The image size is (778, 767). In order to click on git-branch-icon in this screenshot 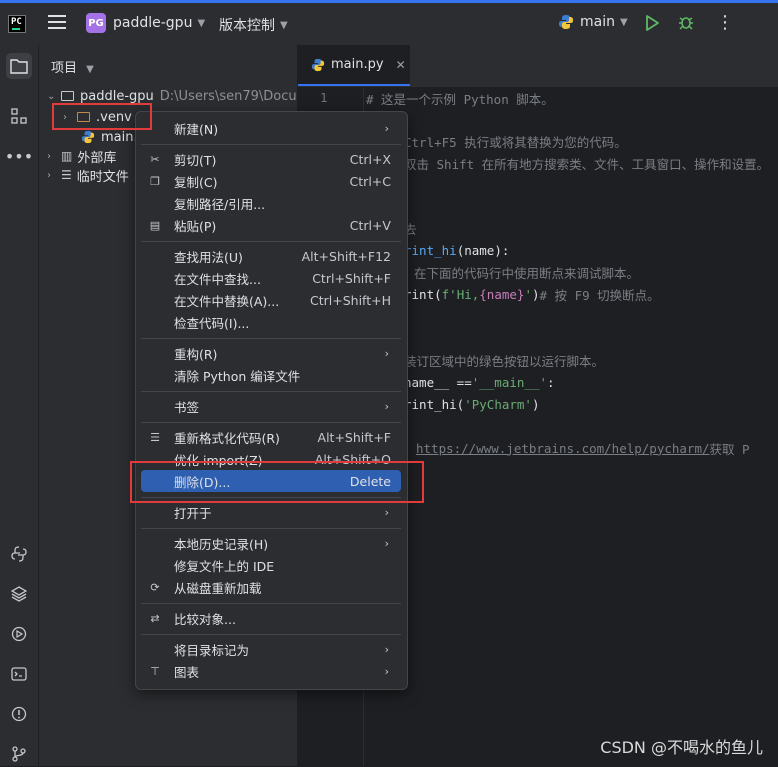, I will do `click(19, 754)`.